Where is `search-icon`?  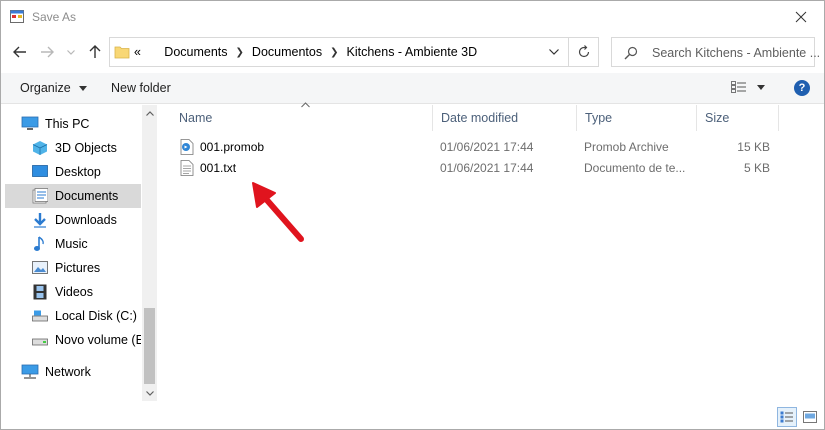 search-icon is located at coordinates (631, 53).